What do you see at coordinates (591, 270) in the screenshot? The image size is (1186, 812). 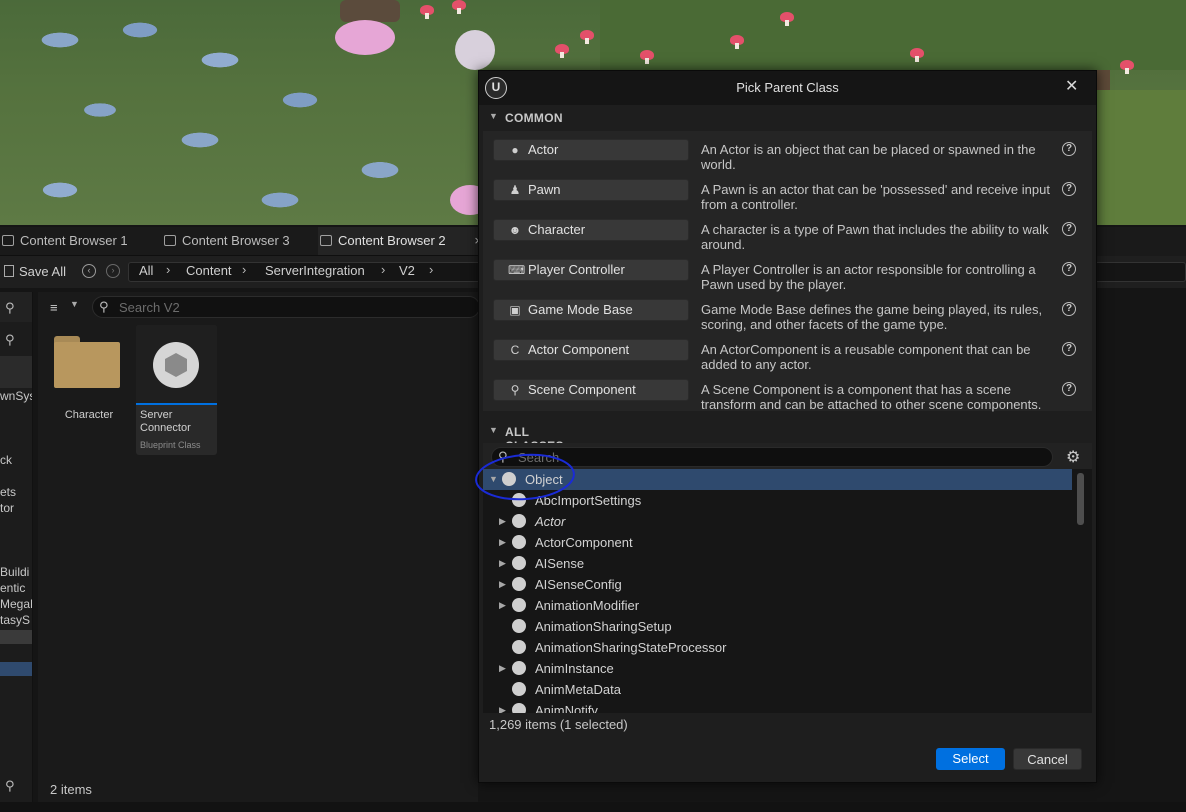 I see `common-class-button-player-controller: ⌨ Player Controller` at bounding box center [591, 270].